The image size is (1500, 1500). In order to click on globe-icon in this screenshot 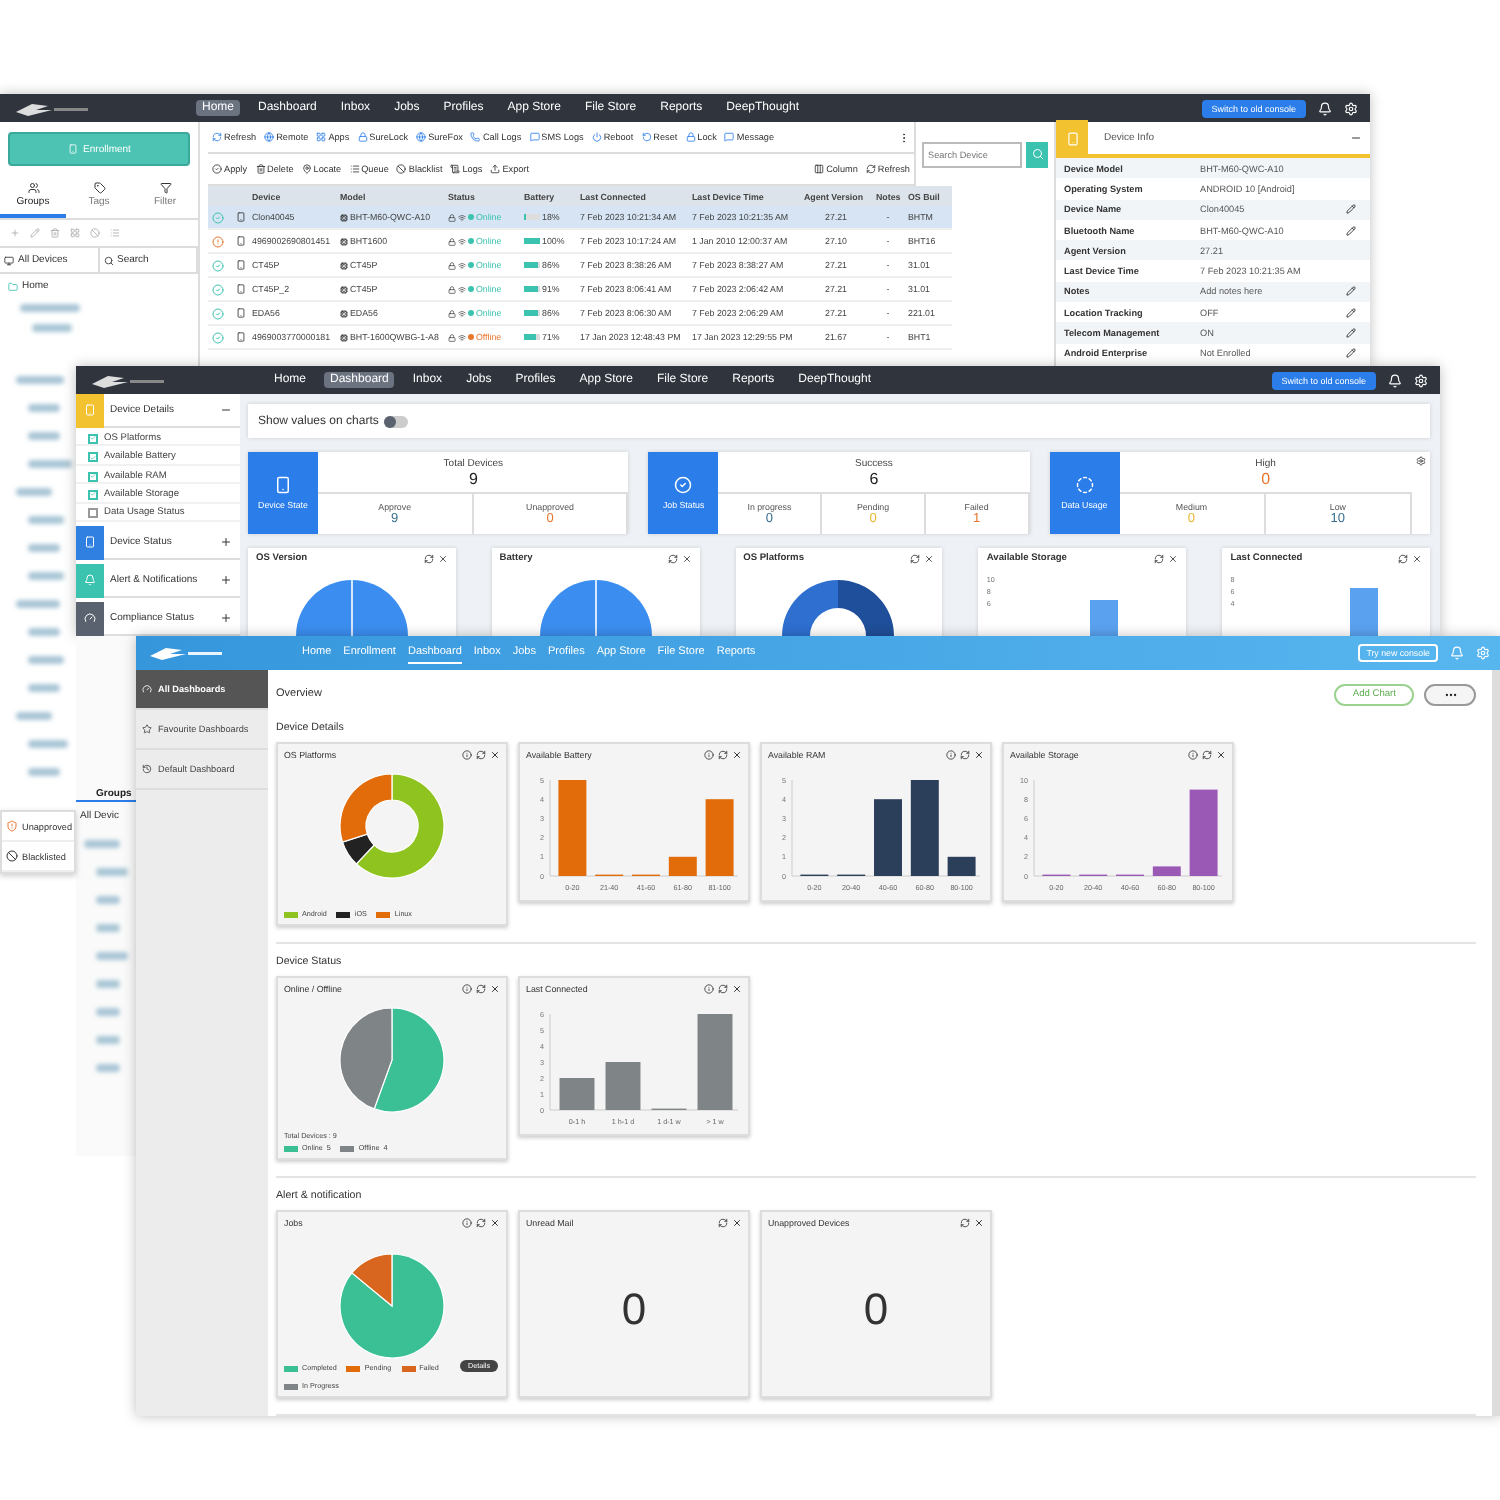, I will do `click(421, 137)`.